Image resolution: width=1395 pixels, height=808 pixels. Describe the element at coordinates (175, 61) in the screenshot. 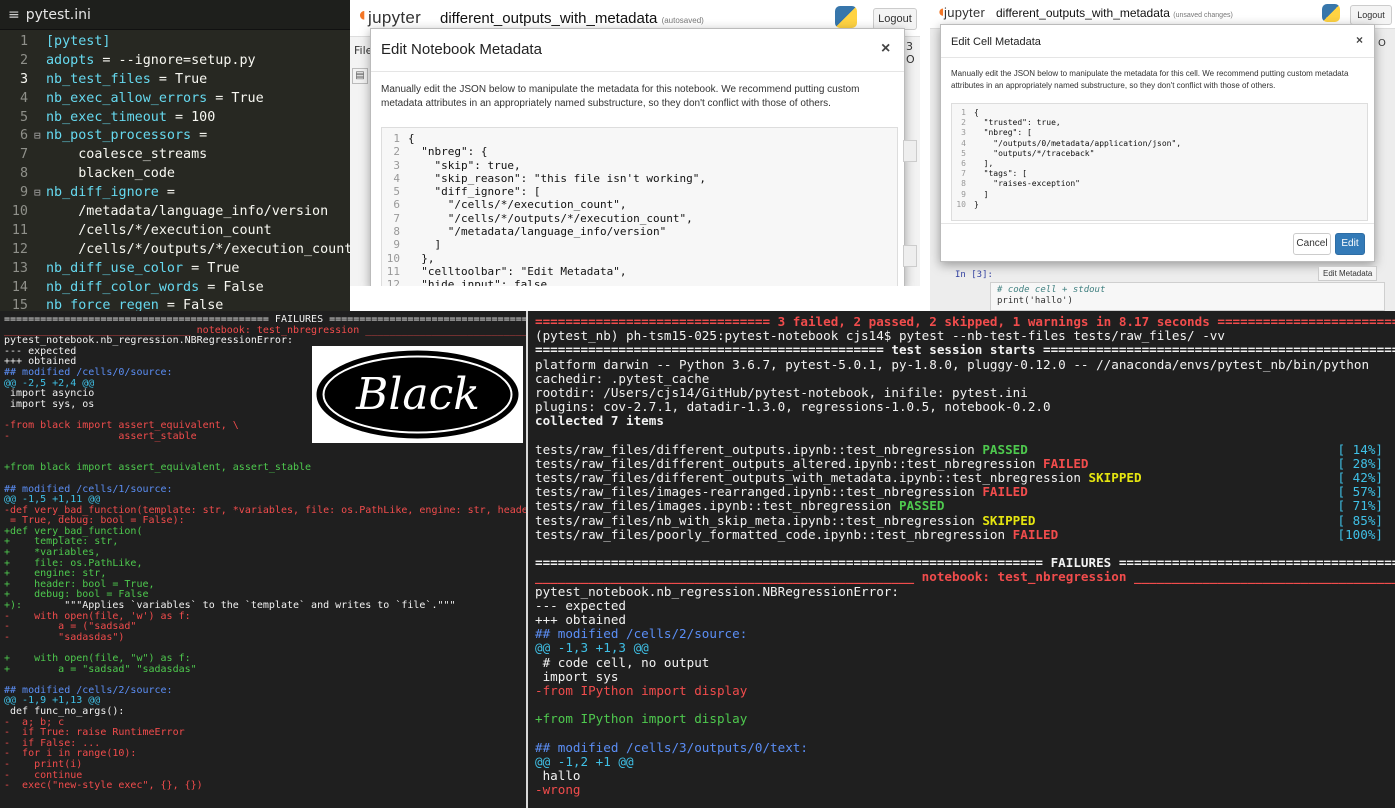

I see `code-line: 2 adopts = --ignore=setup.py` at that location.